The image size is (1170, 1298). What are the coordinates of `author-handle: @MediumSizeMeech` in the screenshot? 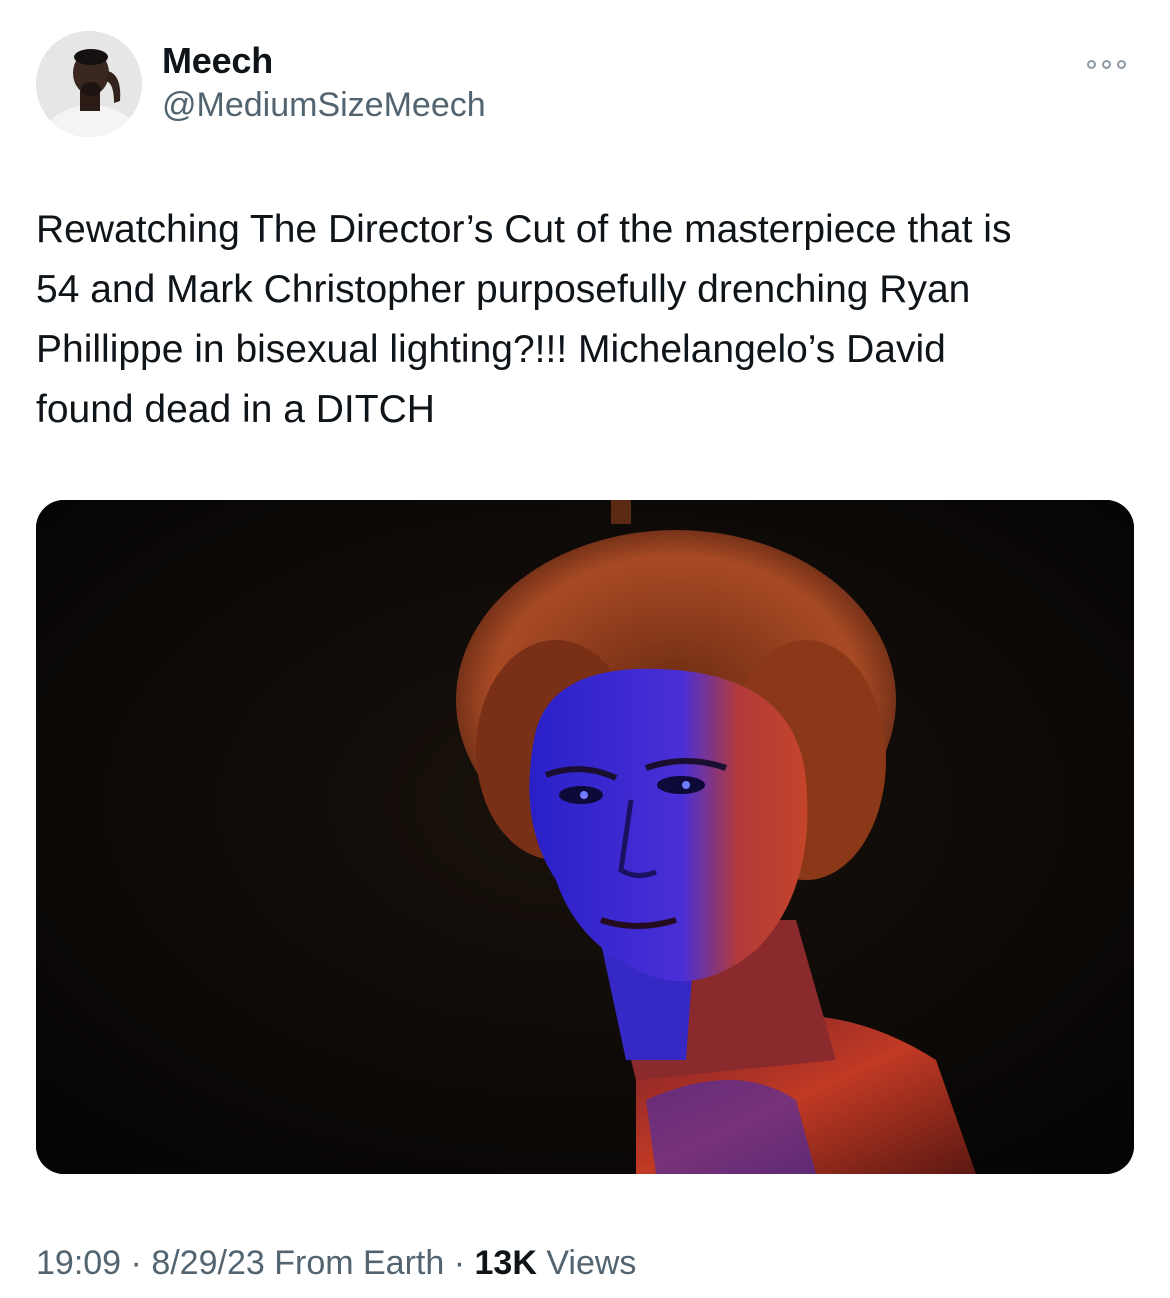 It's located at (324, 105).